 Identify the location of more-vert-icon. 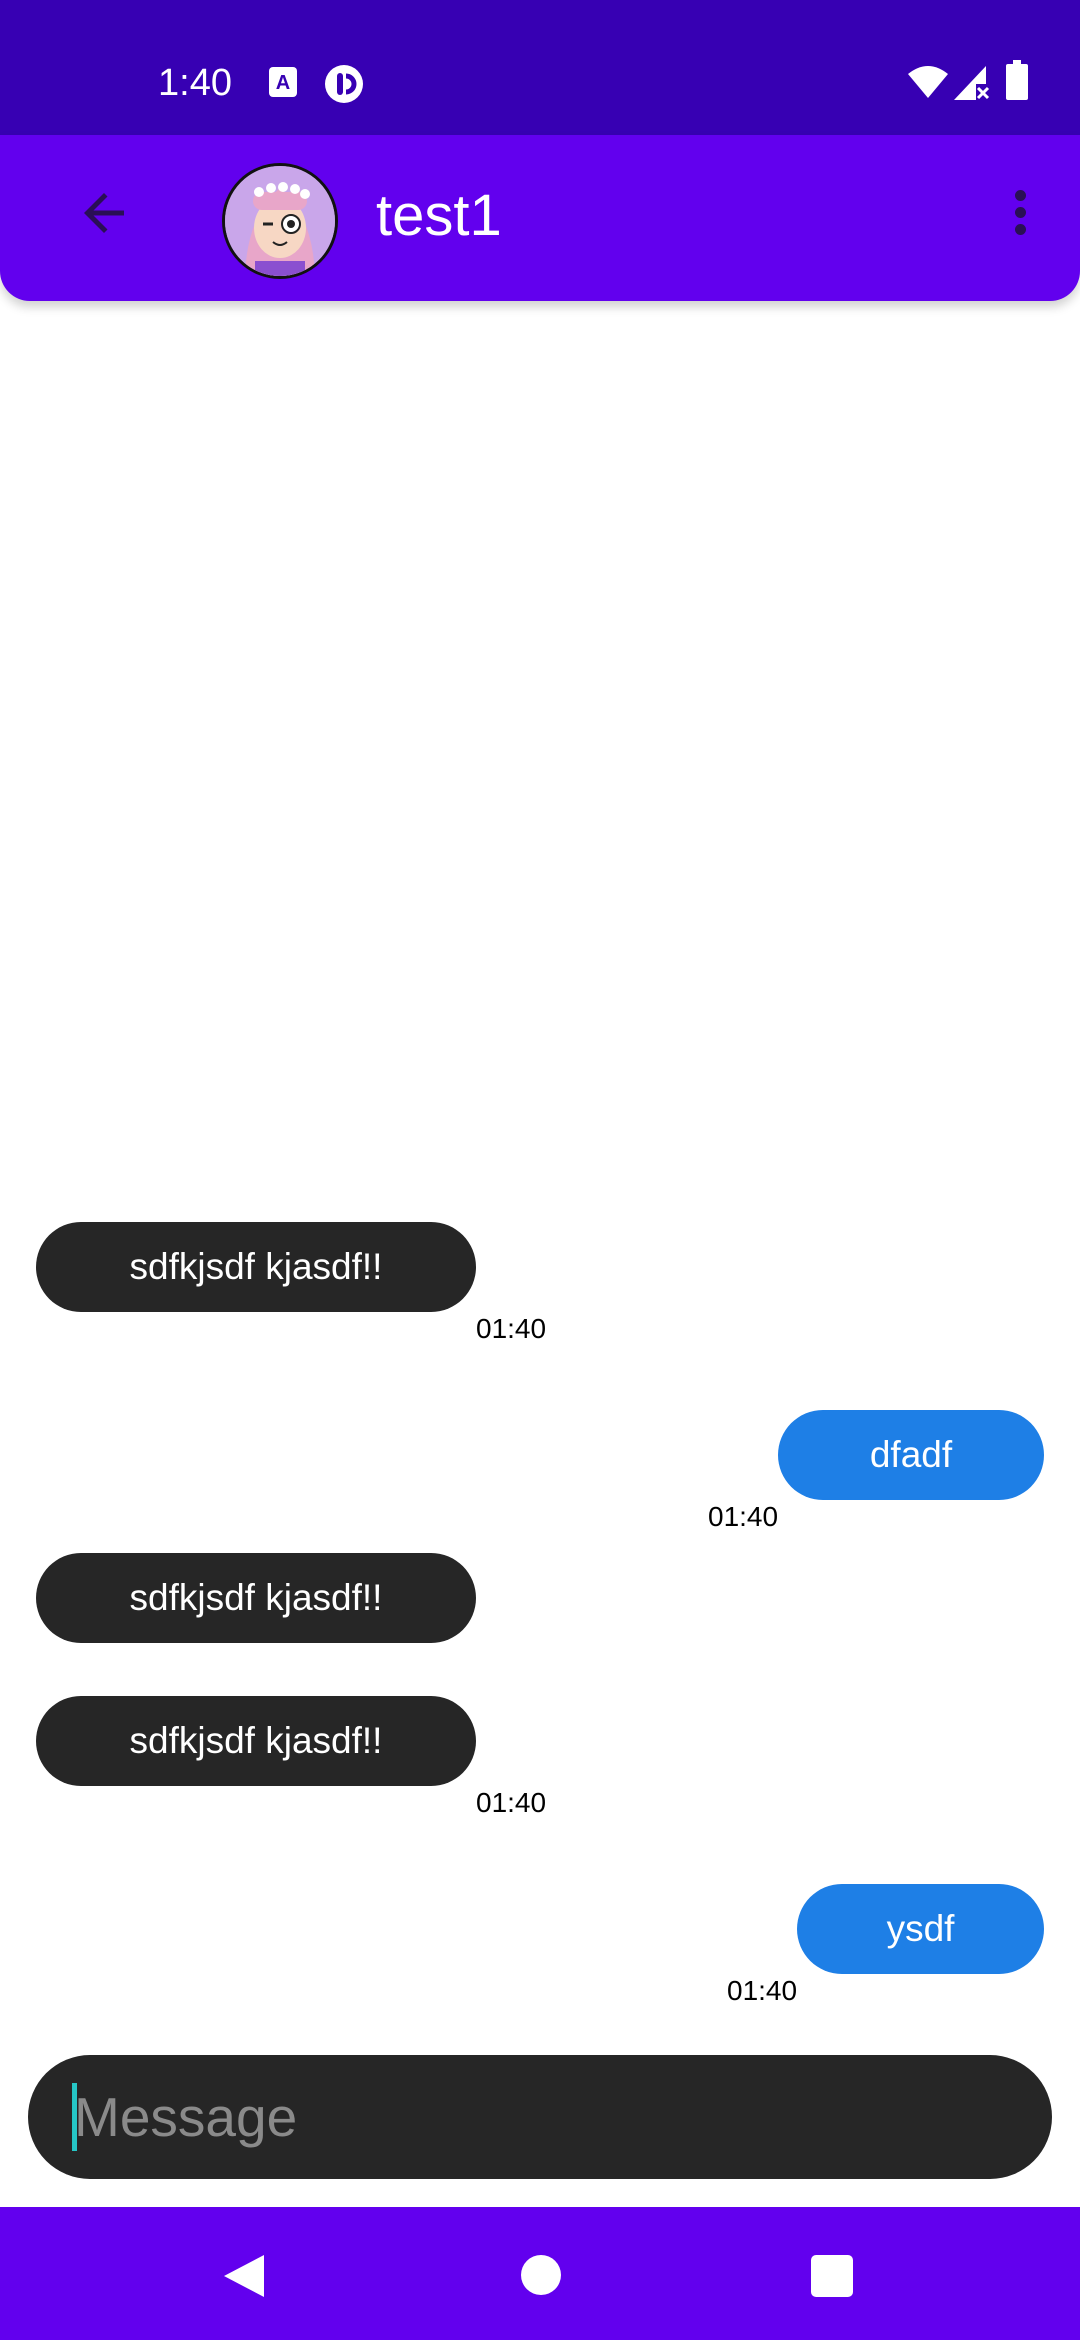
(1020, 220).